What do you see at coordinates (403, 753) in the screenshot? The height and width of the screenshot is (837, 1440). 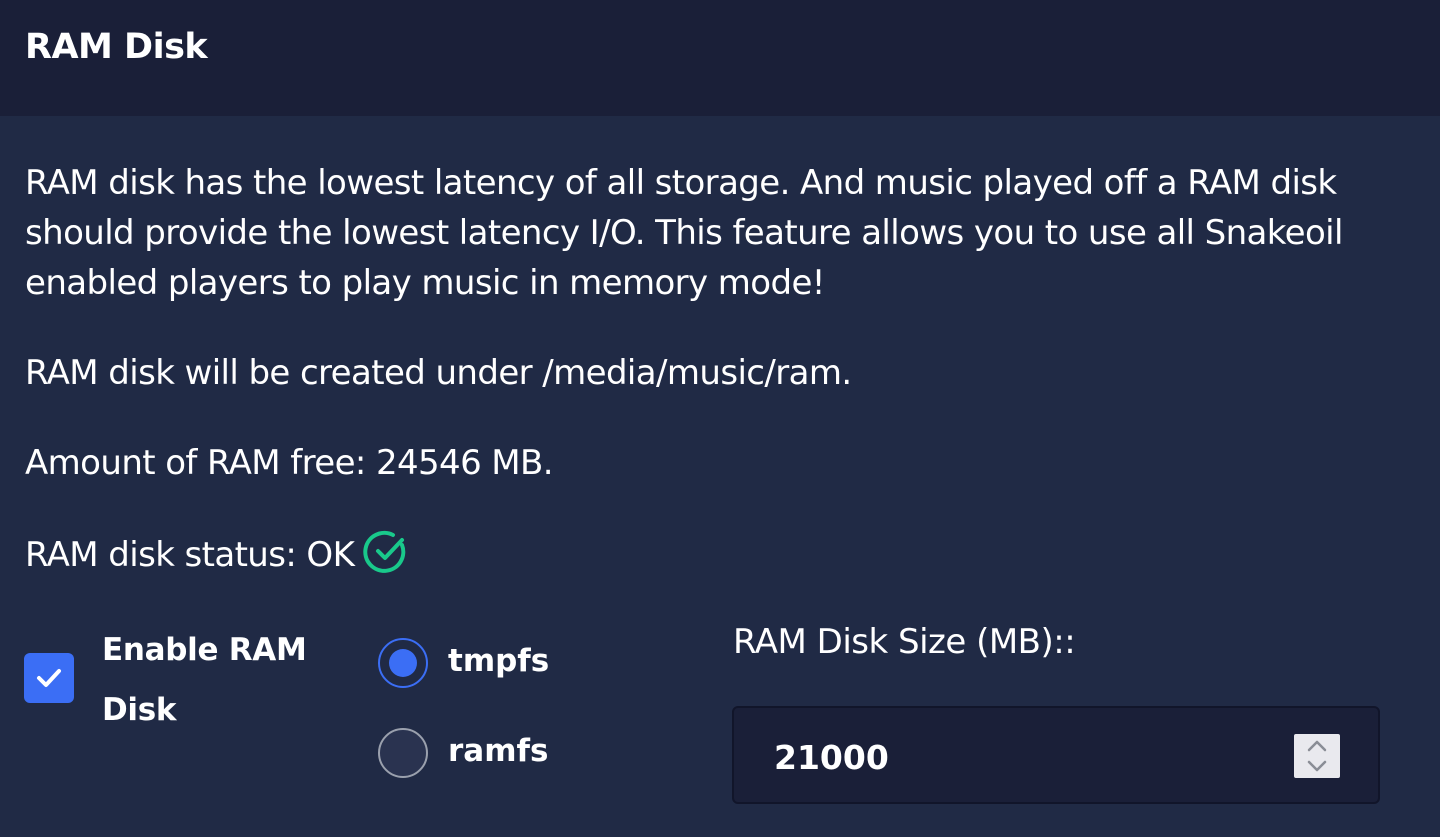 I see `radio-ramfs` at bounding box center [403, 753].